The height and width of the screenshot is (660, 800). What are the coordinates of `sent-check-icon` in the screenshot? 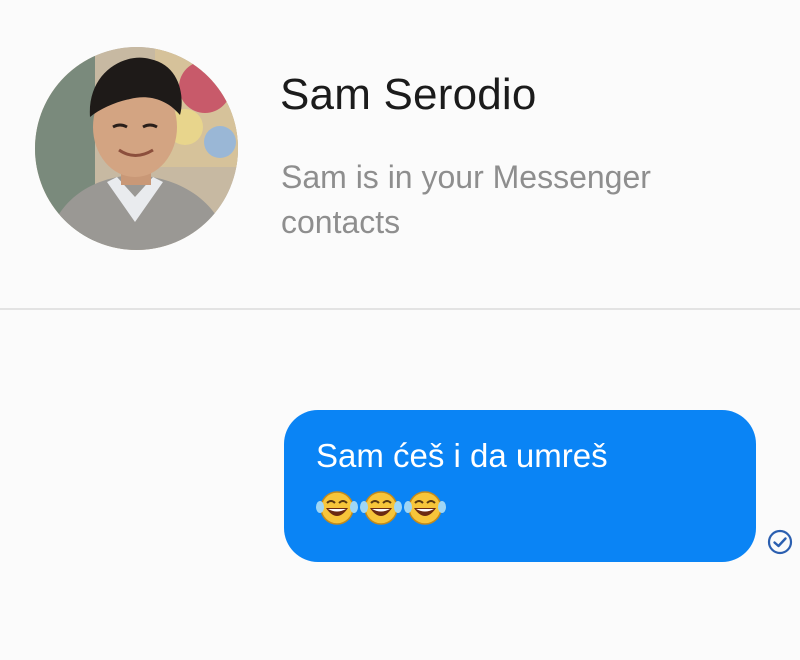 It's located at (780, 542).